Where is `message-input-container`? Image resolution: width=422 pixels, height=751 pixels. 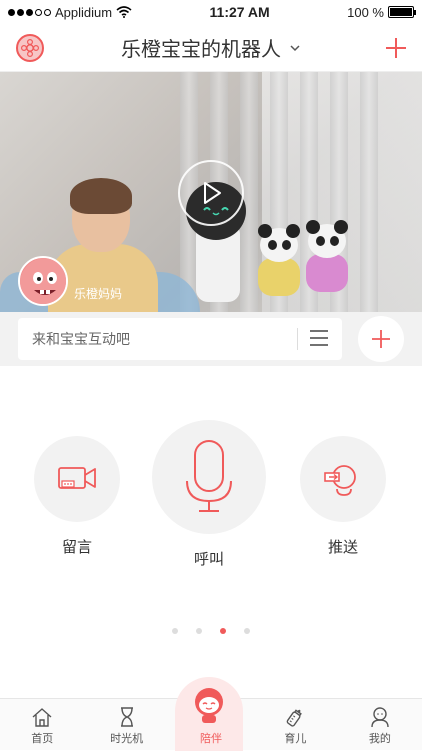
message-input-container is located at coordinates (180, 339).